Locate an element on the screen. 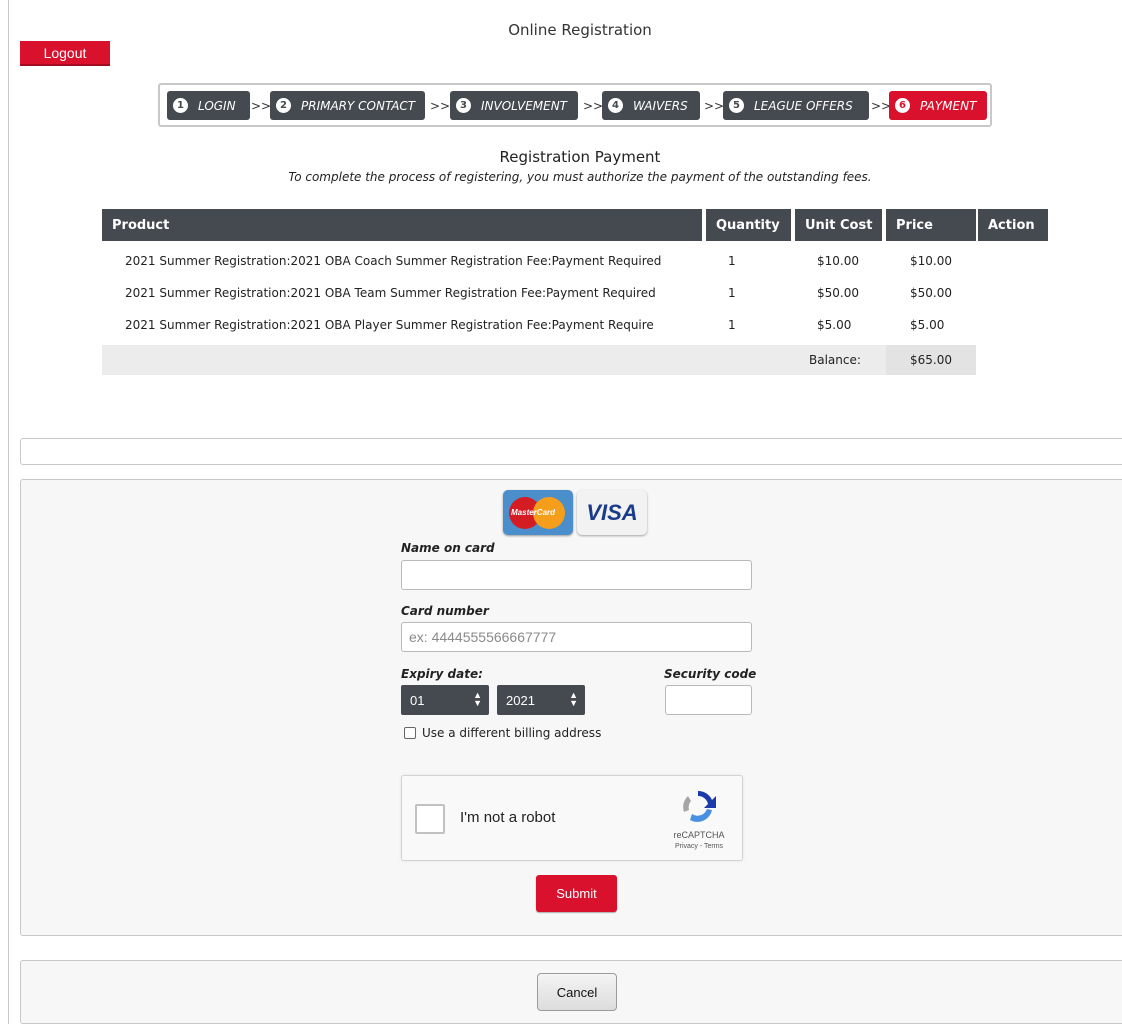  submit-button: Submit is located at coordinates (576, 893).